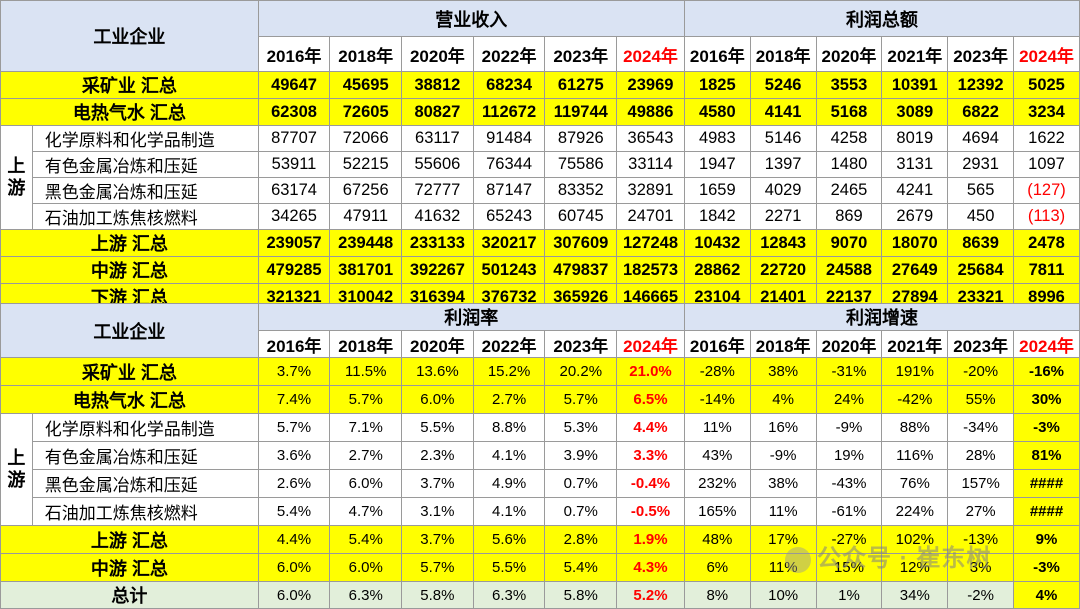  Describe the element at coordinates (881, 317) in the screenshot. I see `growth-group-header: 利润增速` at that location.